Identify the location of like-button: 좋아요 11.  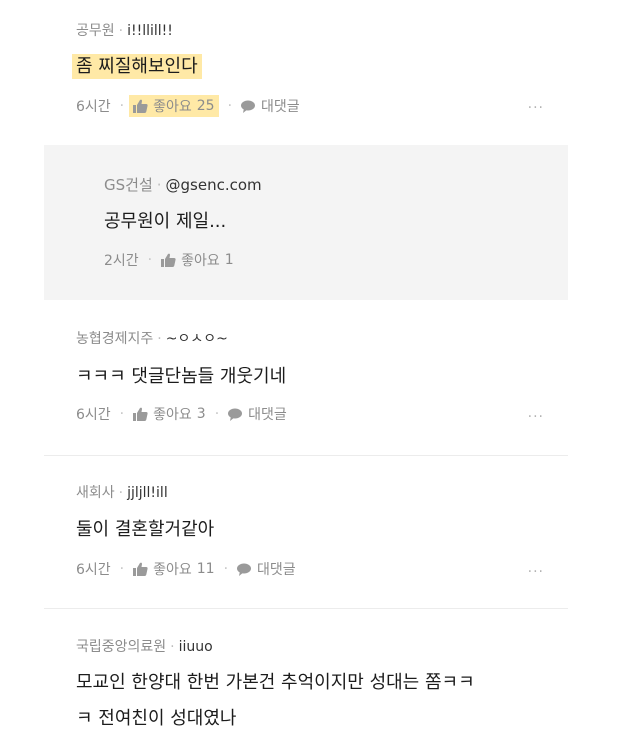
(174, 569).